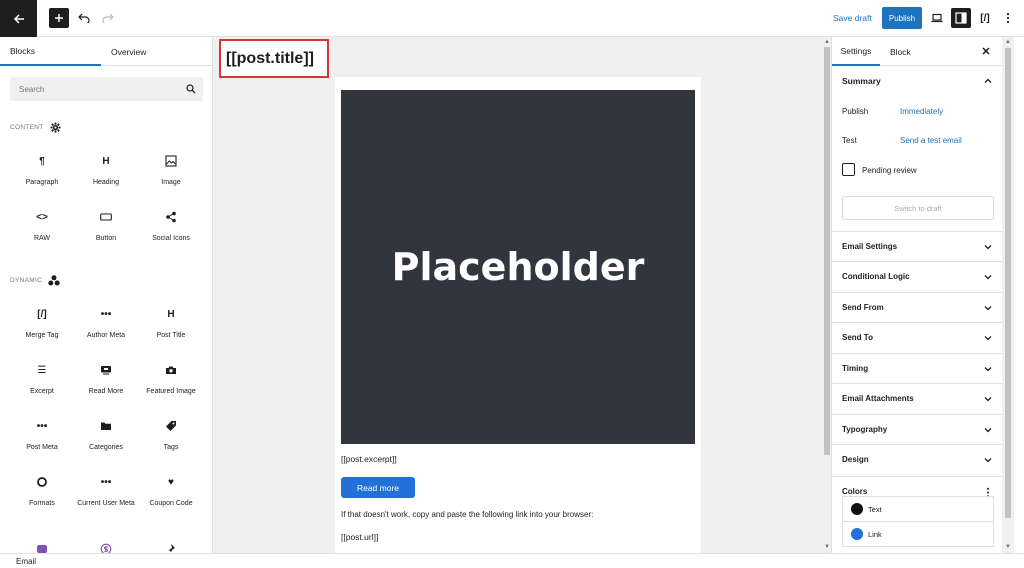 Image resolution: width=1024 pixels, height=568 pixels. Describe the element at coordinates (50, 51) in the screenshot. I see `tab-blocks: Blocks` at that location.